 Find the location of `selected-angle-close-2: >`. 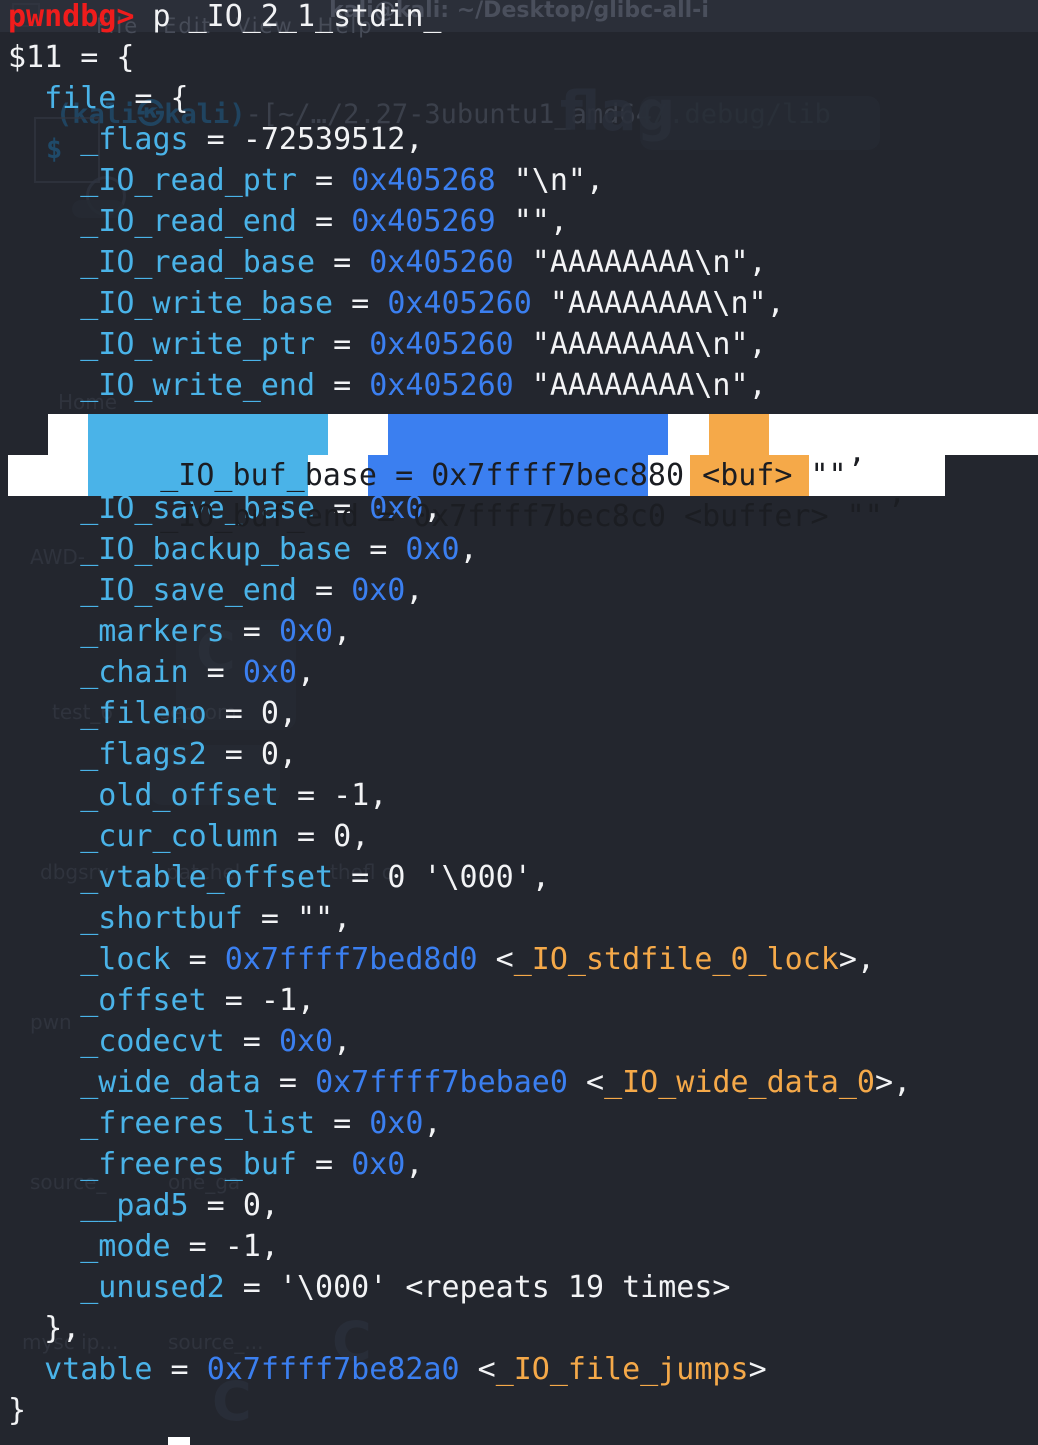

selected-angle-close-2: > is located at coordinates (819, 516).